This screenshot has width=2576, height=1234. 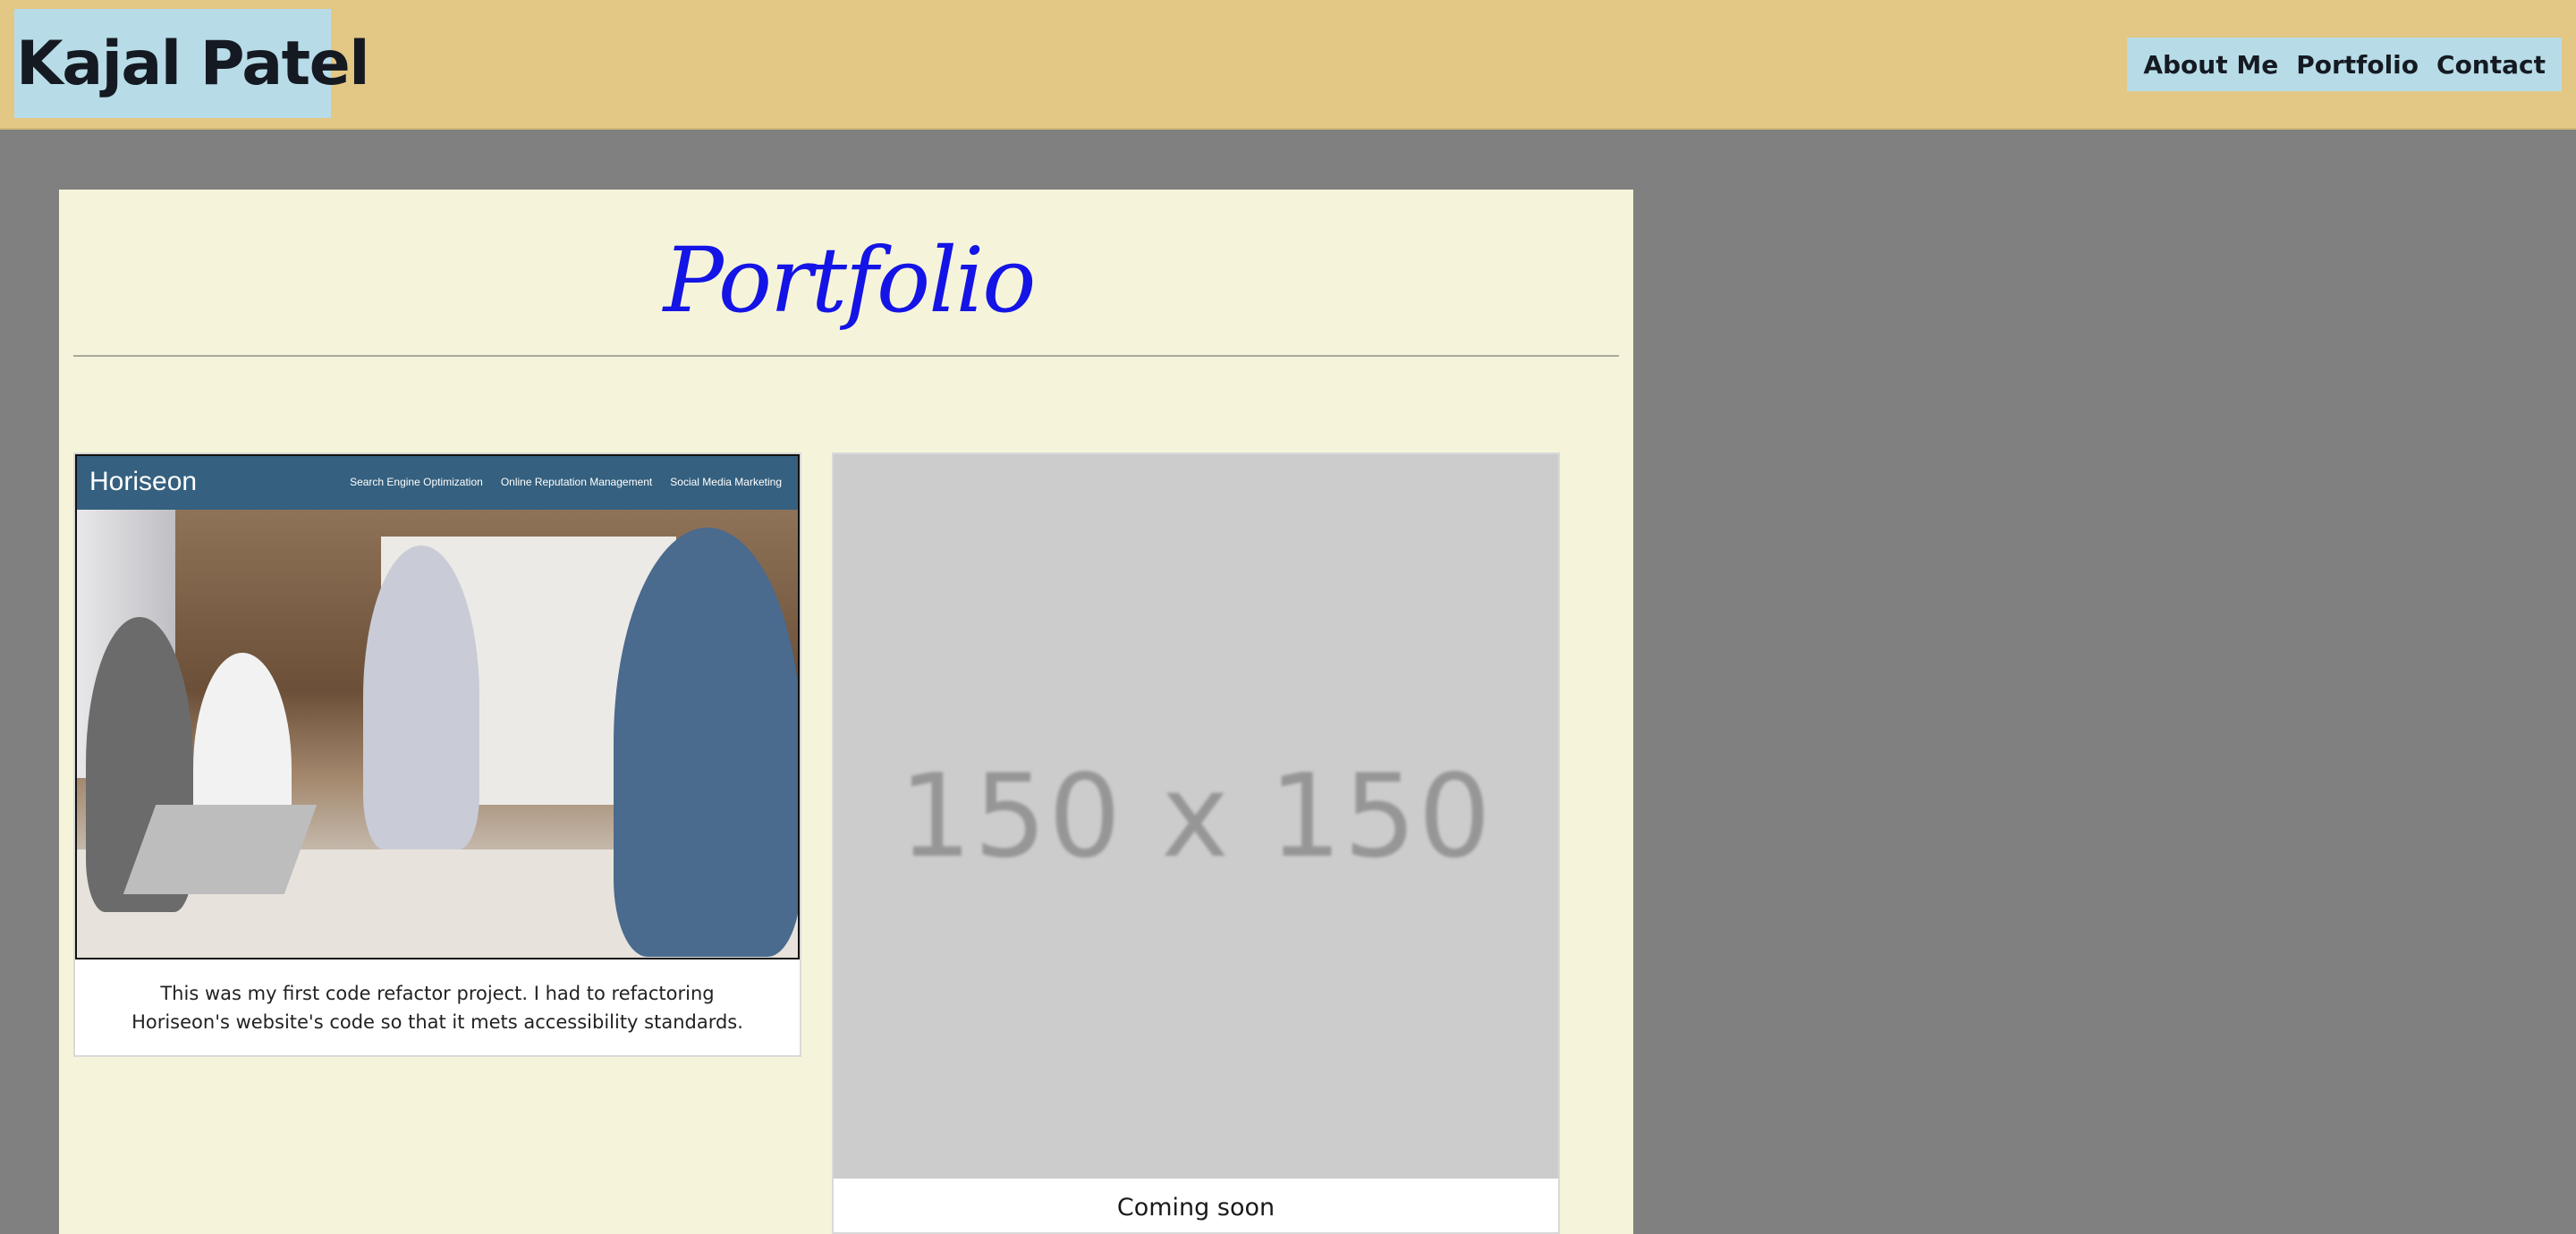 I want to click on site-brand: Kajal Patel, so click(x=192, y=63).